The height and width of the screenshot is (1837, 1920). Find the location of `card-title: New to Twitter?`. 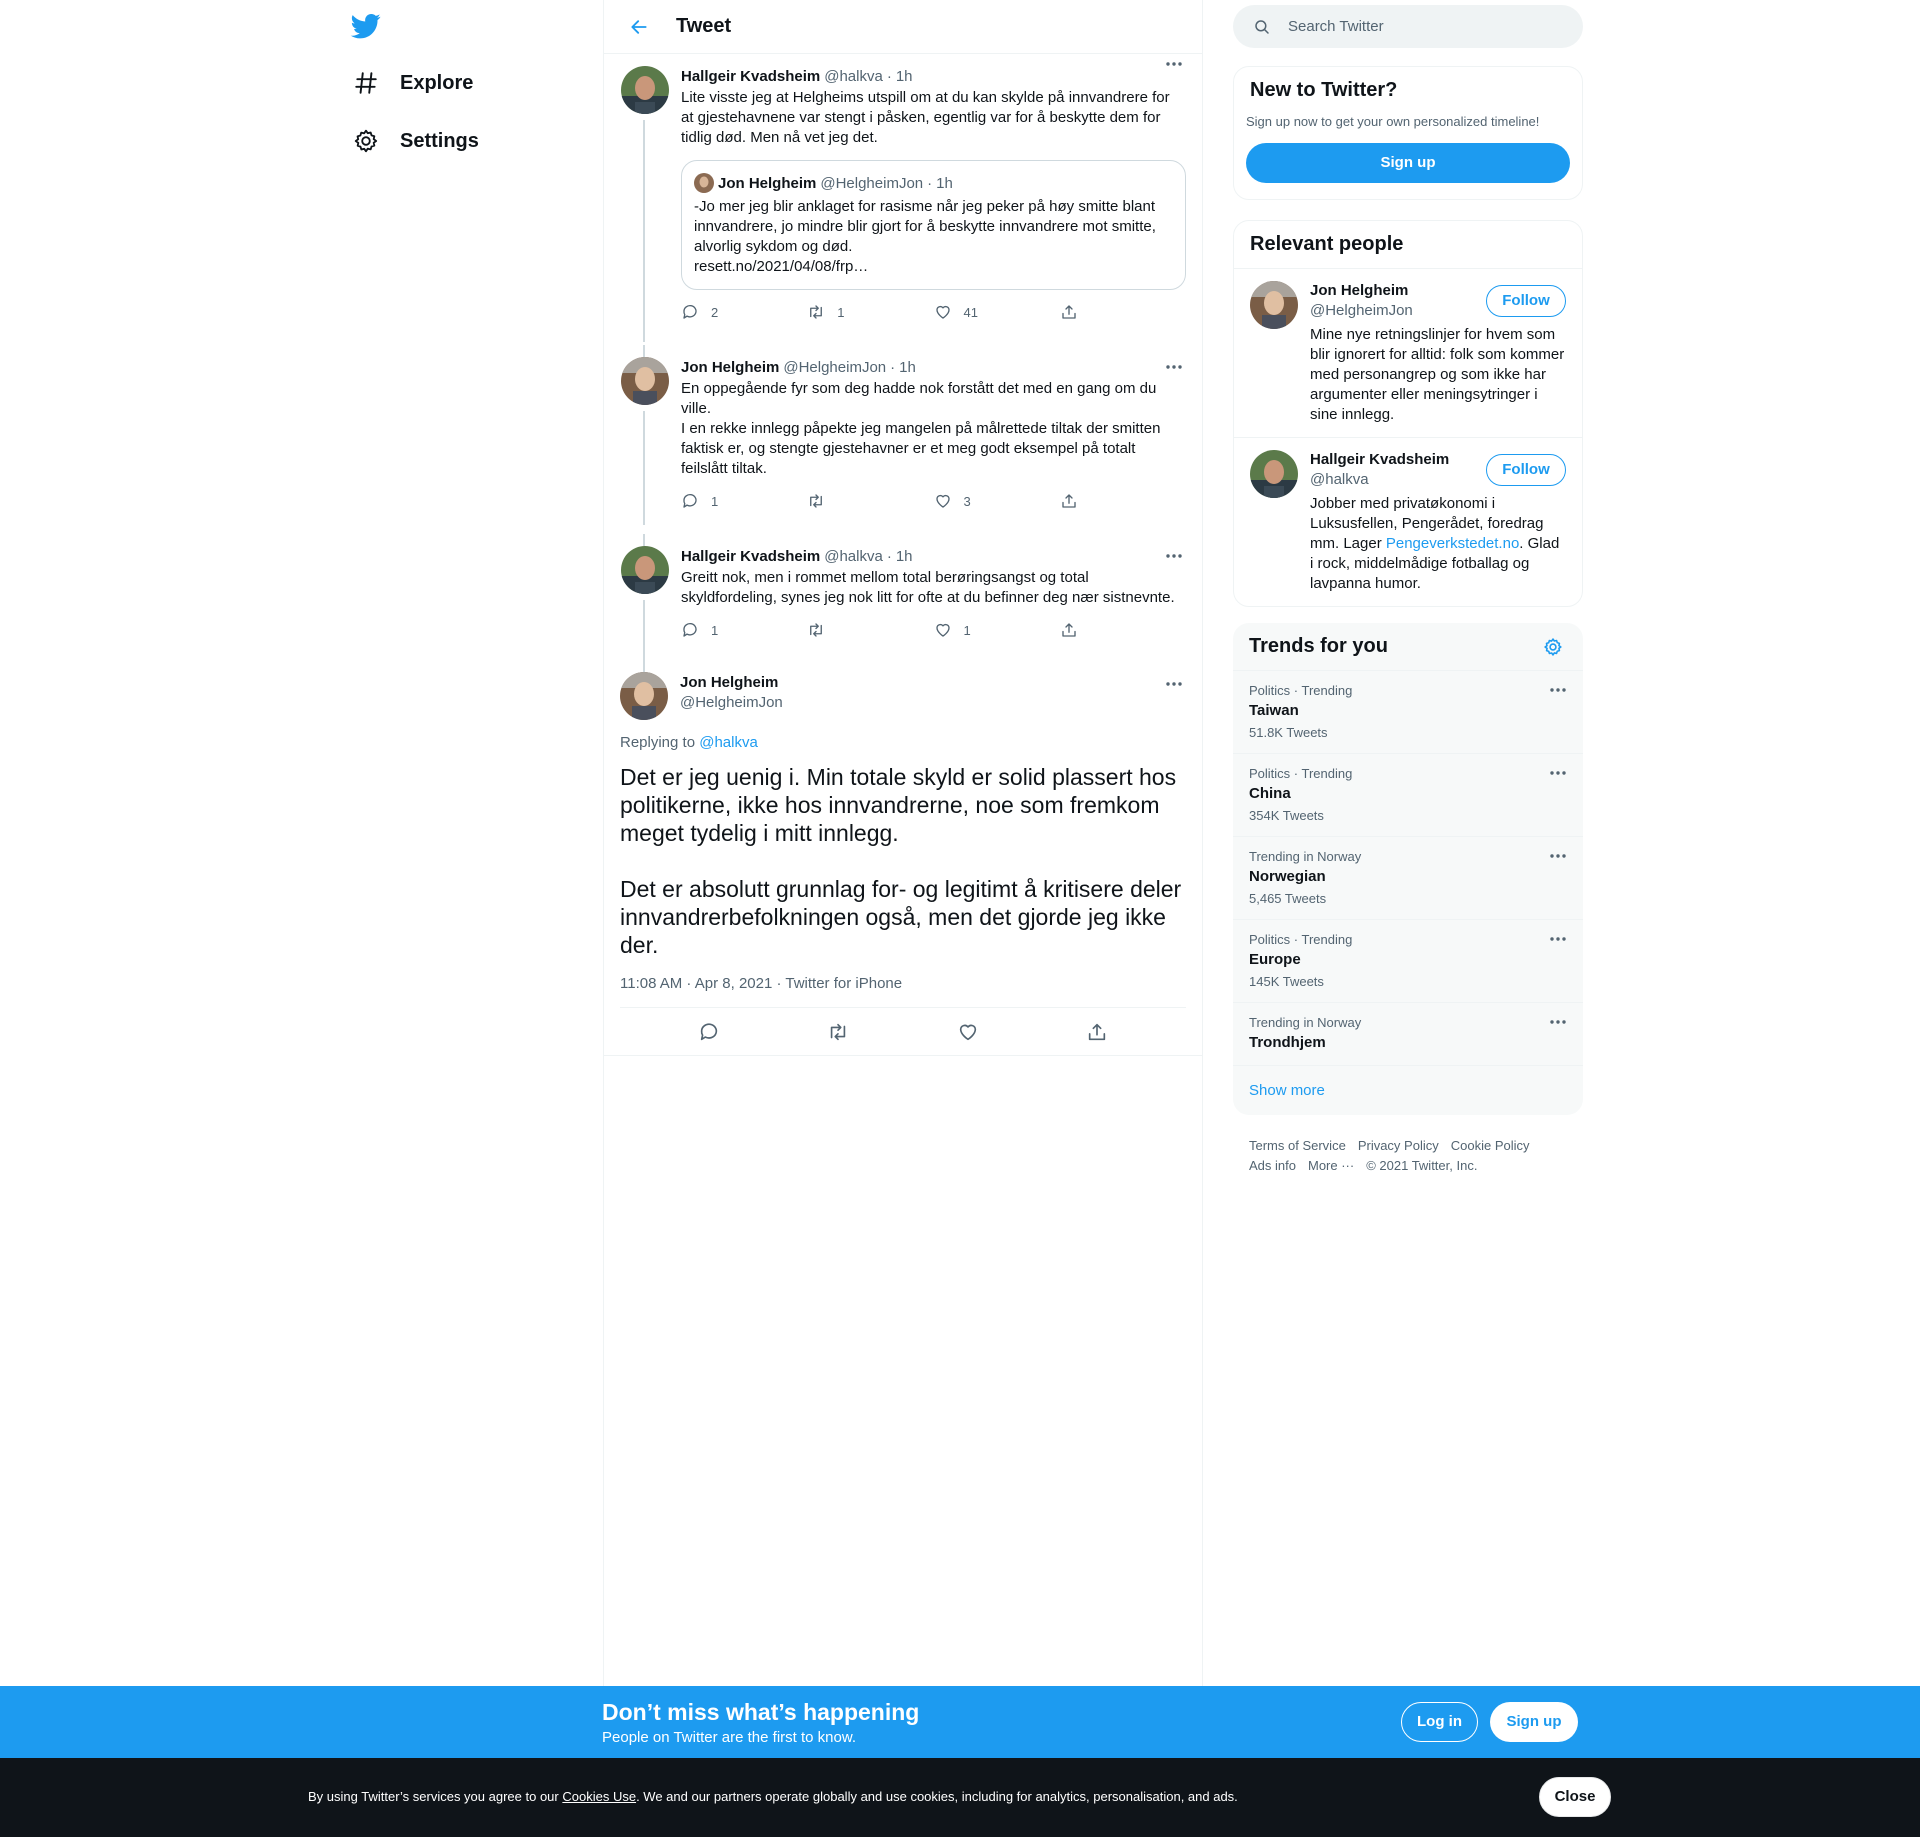

card-title: New to Twitter? is located at coordinates (1324, 90).